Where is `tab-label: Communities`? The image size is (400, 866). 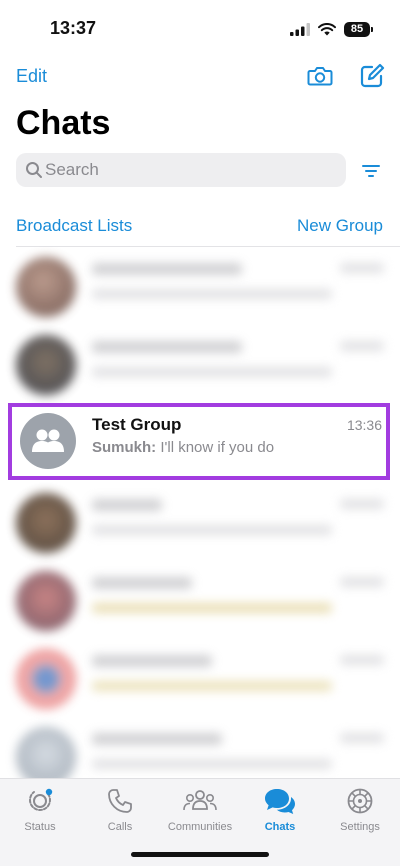 tab-label: Communities is located at coordinates (200, 827).